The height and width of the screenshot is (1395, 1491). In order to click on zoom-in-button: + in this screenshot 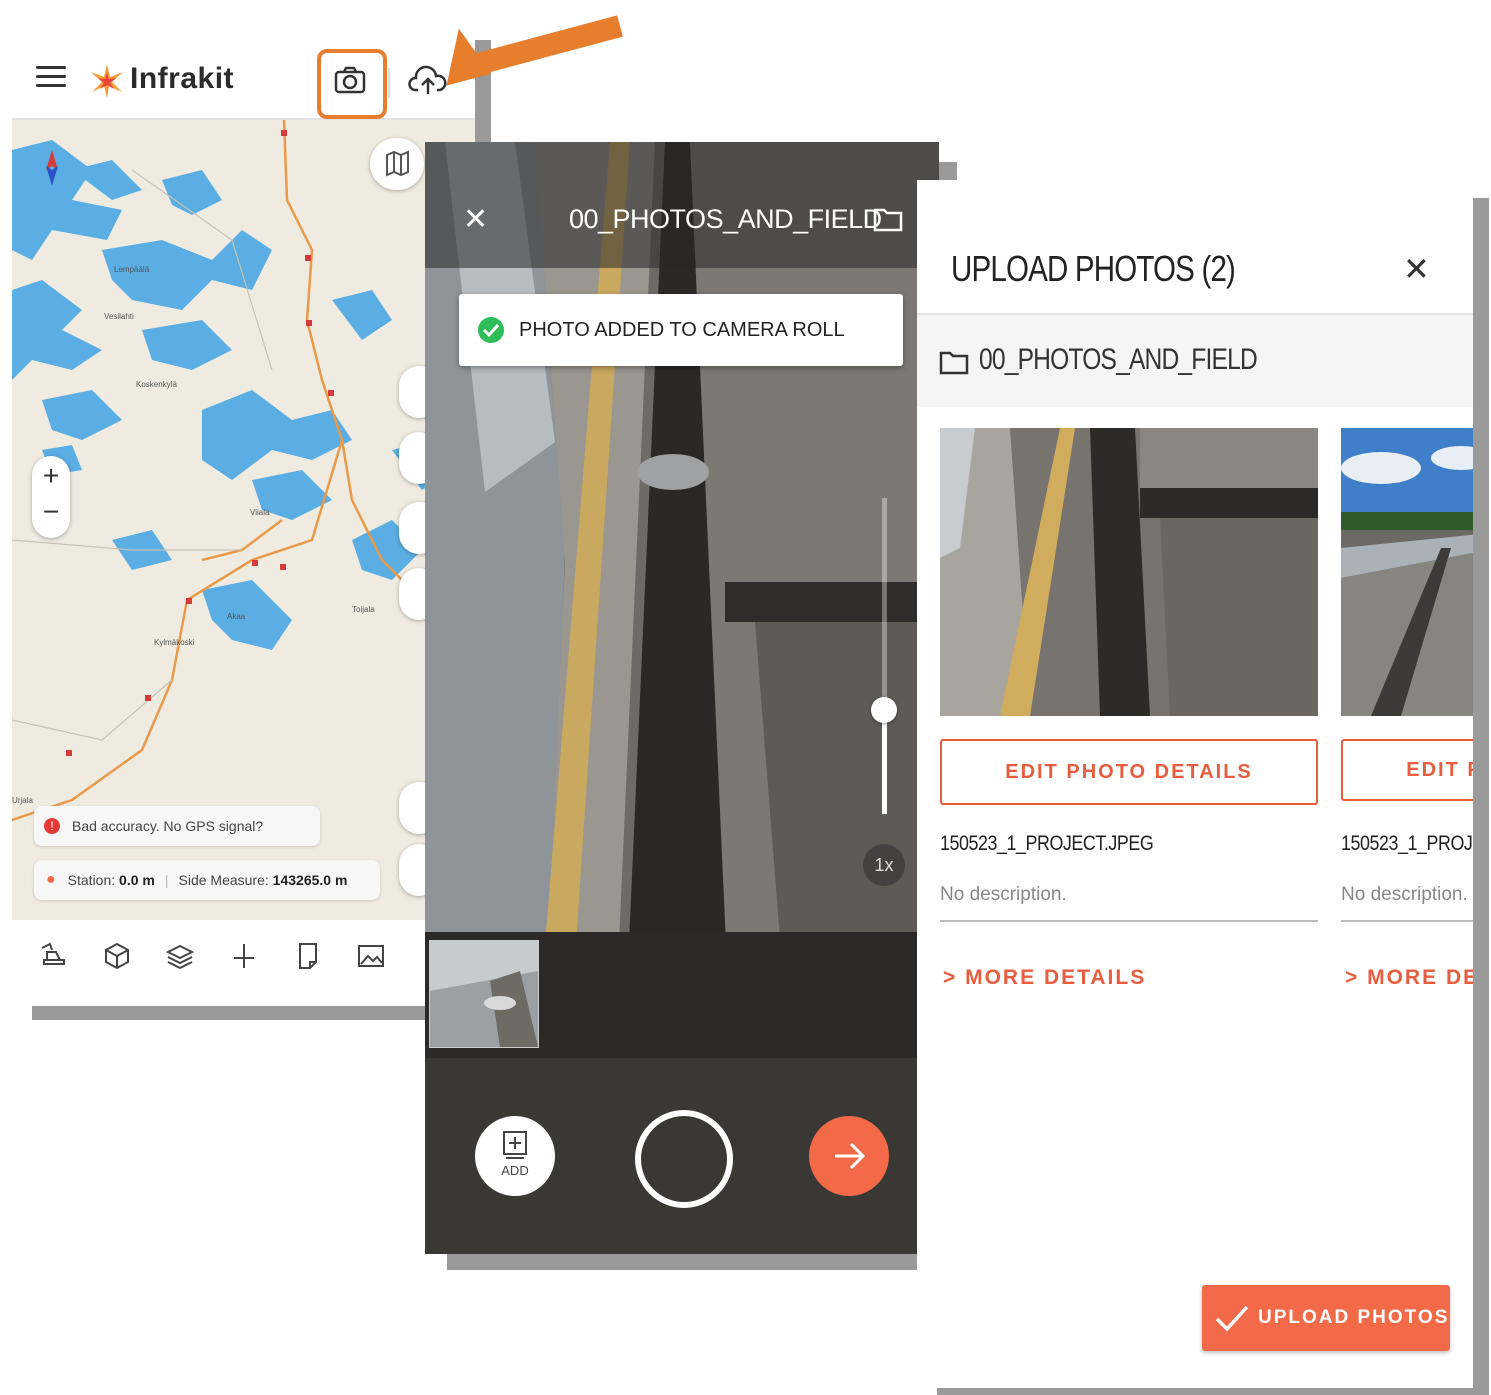, I will do `click(51, 476)`.